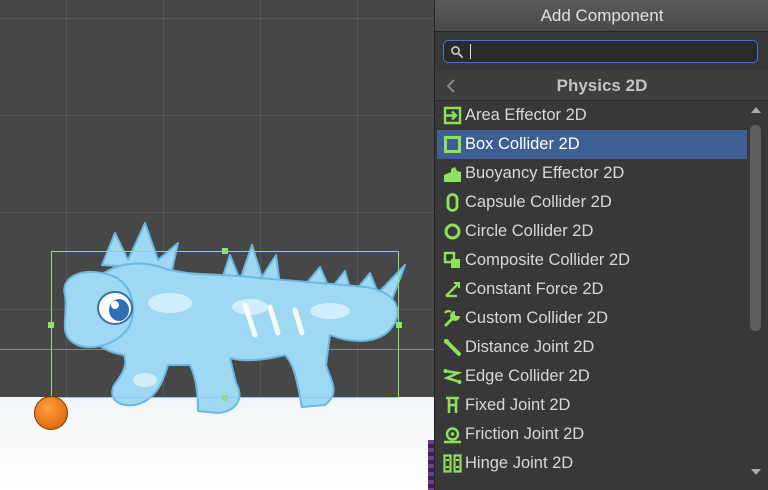 The width and height of the screenshot is (768, 490). I want to click on constant-force-icon, so click(452, 290).